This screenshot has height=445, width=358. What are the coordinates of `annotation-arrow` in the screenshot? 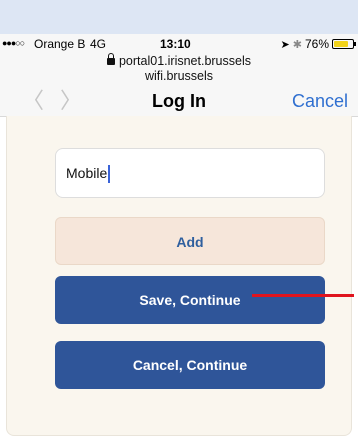 It's located at (303, 295).